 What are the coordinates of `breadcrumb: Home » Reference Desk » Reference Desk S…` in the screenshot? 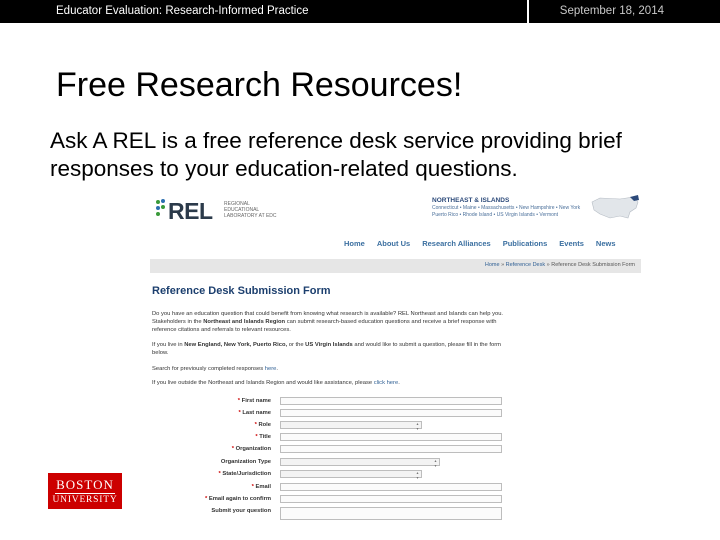 It's located at (560, 265).